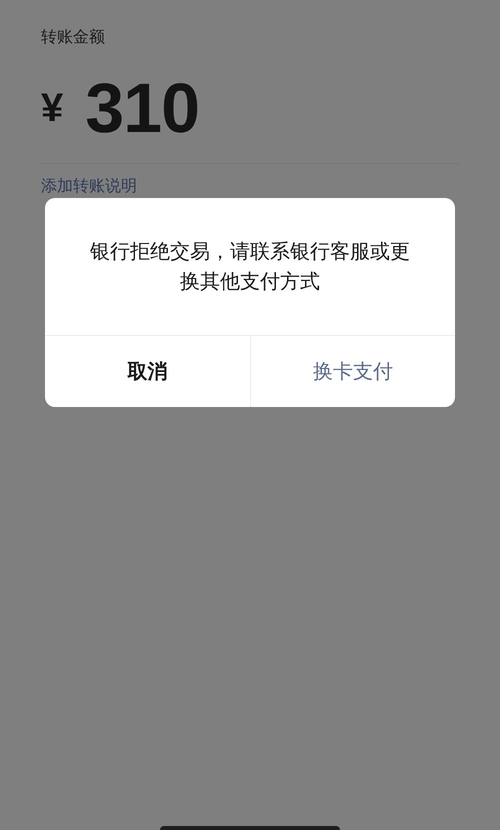  What do you see at coordinates (142, 108) in the screenshot?
I see `amount-value: 310` at bounding box center [142, 108].